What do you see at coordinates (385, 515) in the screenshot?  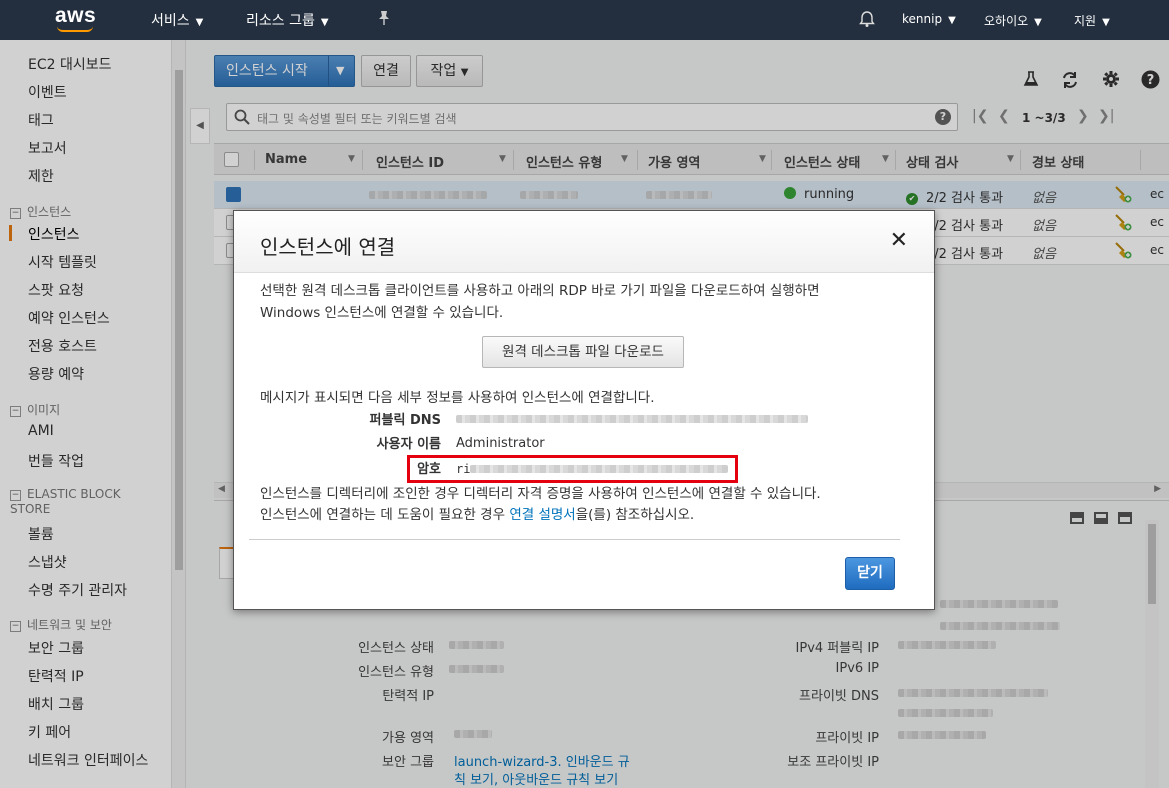 I see `help-text-prefix: 인스턴스에 연결하는 데 도움이 필요한 경우` at bounding box center [385, 515].